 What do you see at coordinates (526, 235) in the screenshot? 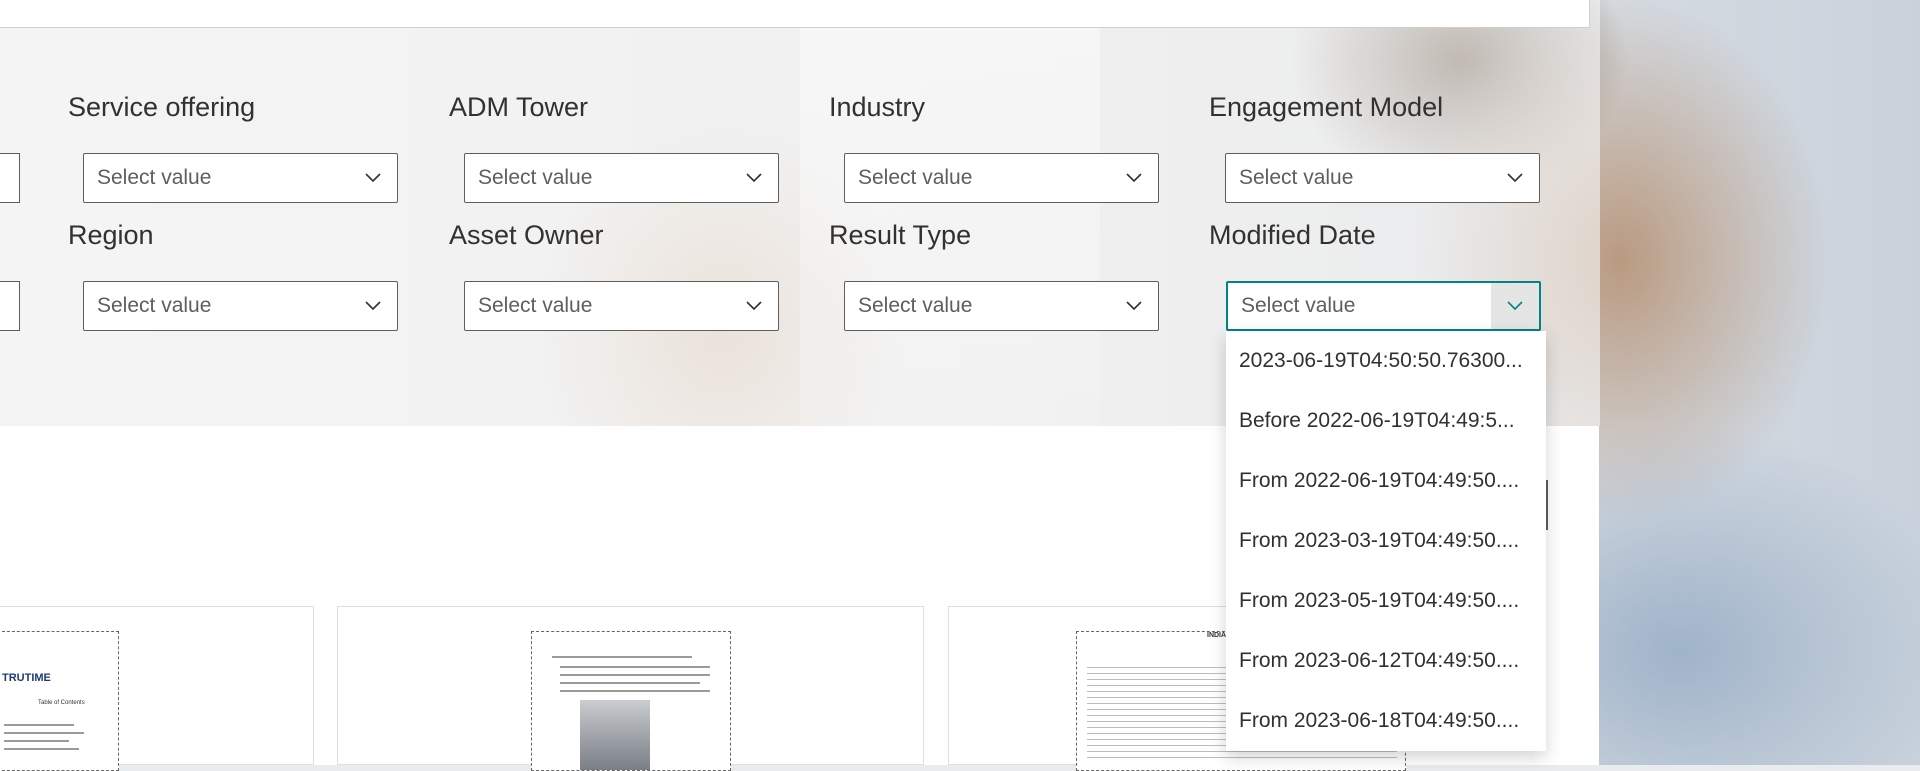
I see `filter-label-asset-owner: Asset Owner` at bounding box center [526, 235].